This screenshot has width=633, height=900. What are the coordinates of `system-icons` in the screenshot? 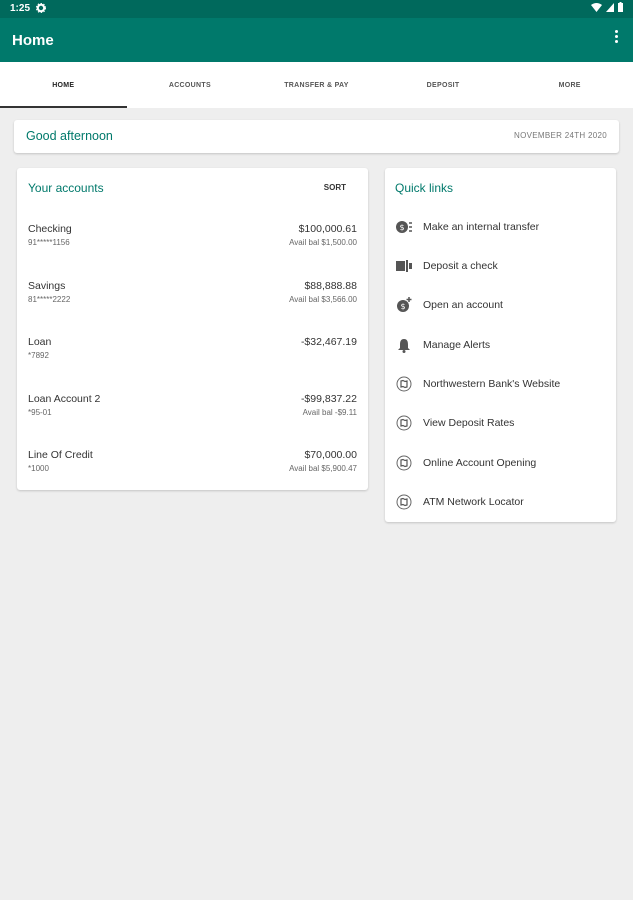 It's located at (607, 7).